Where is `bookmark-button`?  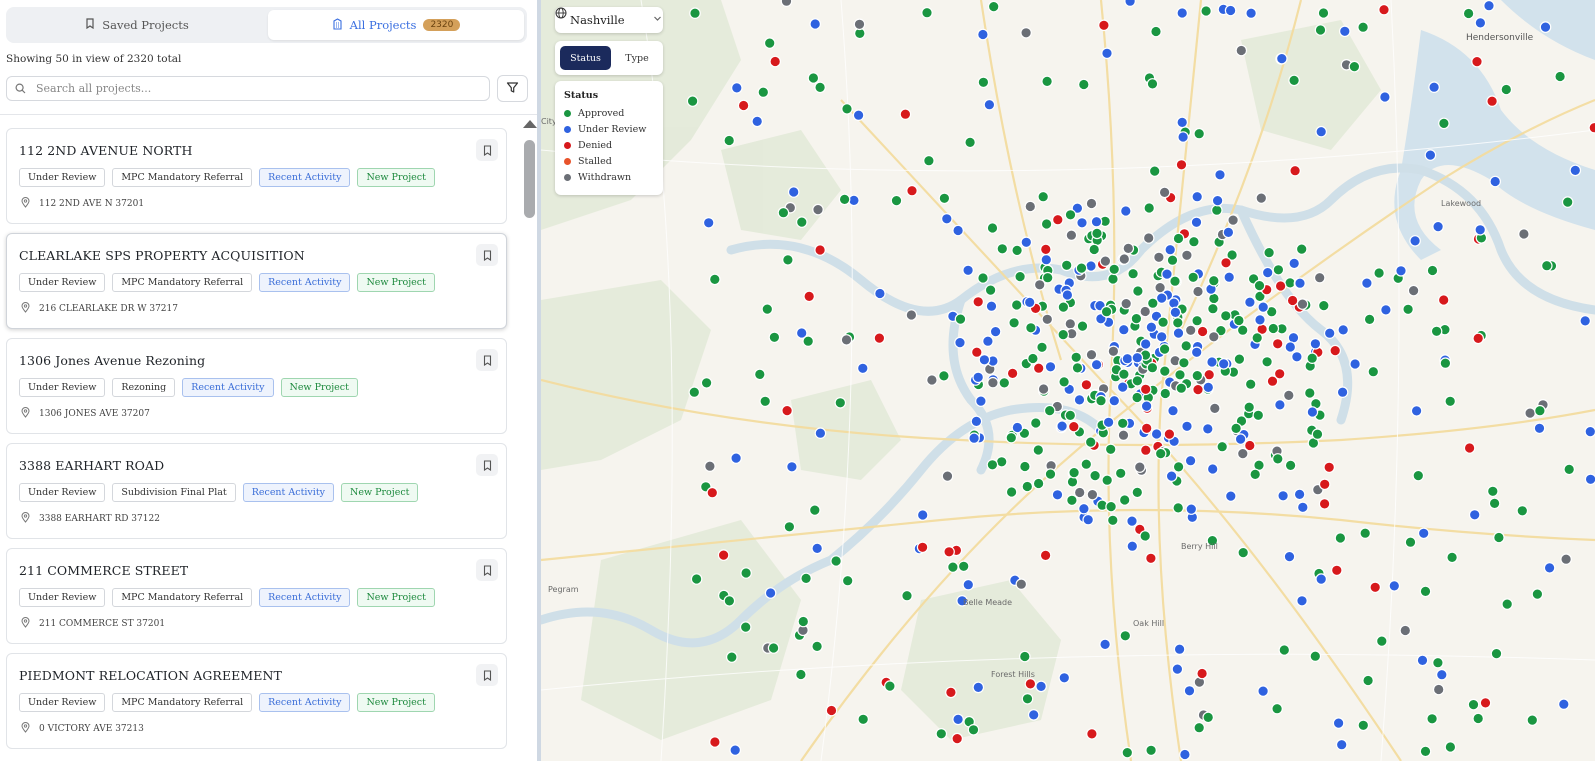
bookmark-button is located at coordinates (487, 360).